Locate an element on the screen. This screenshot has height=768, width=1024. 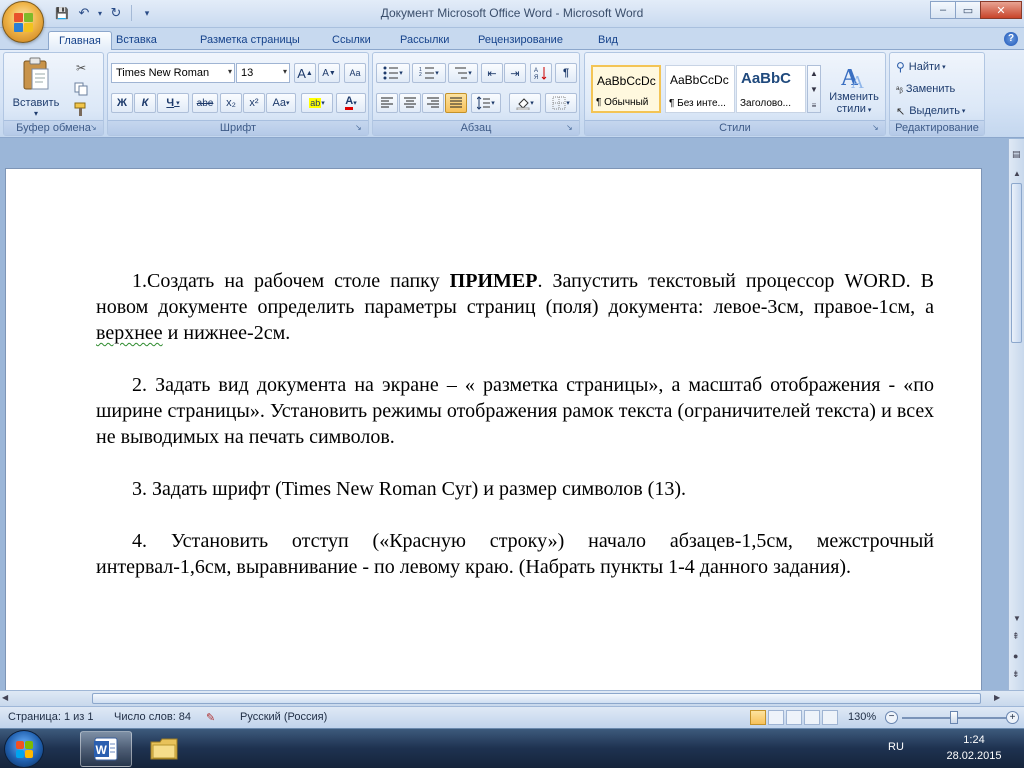
language-status: Русский (Россия) is located at coordinates (283, 717).